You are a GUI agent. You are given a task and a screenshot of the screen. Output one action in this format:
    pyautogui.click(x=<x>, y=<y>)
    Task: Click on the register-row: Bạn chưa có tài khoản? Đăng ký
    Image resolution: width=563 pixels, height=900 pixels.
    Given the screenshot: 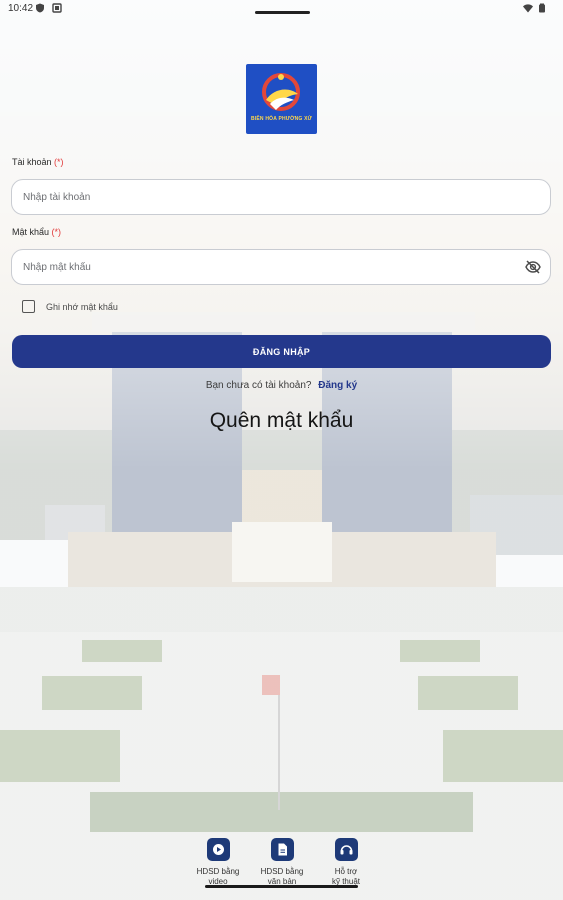 What is the action you would take?
    pyautogui.click(x=281, y=385)
    